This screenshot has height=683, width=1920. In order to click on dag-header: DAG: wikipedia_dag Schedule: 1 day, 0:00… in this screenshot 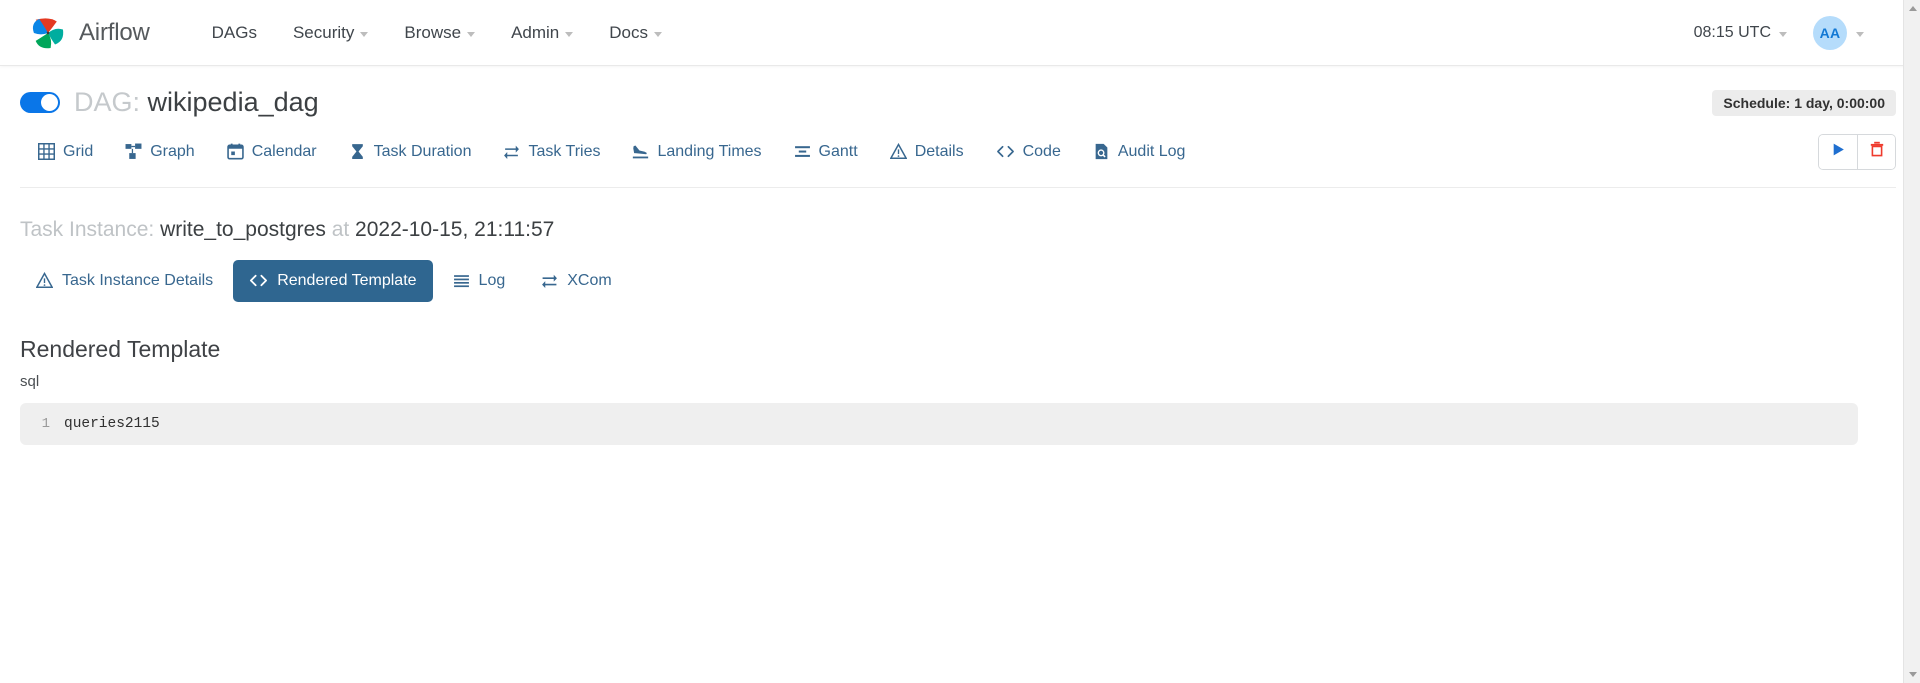, I will do `click(960, 92)`.